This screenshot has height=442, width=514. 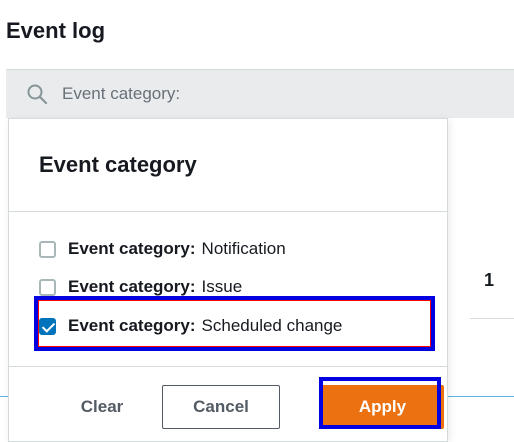 What do you see at coordinates (380, 403) in the screenshot?
I see `apply-highlight` at bounding box center [380, 403].